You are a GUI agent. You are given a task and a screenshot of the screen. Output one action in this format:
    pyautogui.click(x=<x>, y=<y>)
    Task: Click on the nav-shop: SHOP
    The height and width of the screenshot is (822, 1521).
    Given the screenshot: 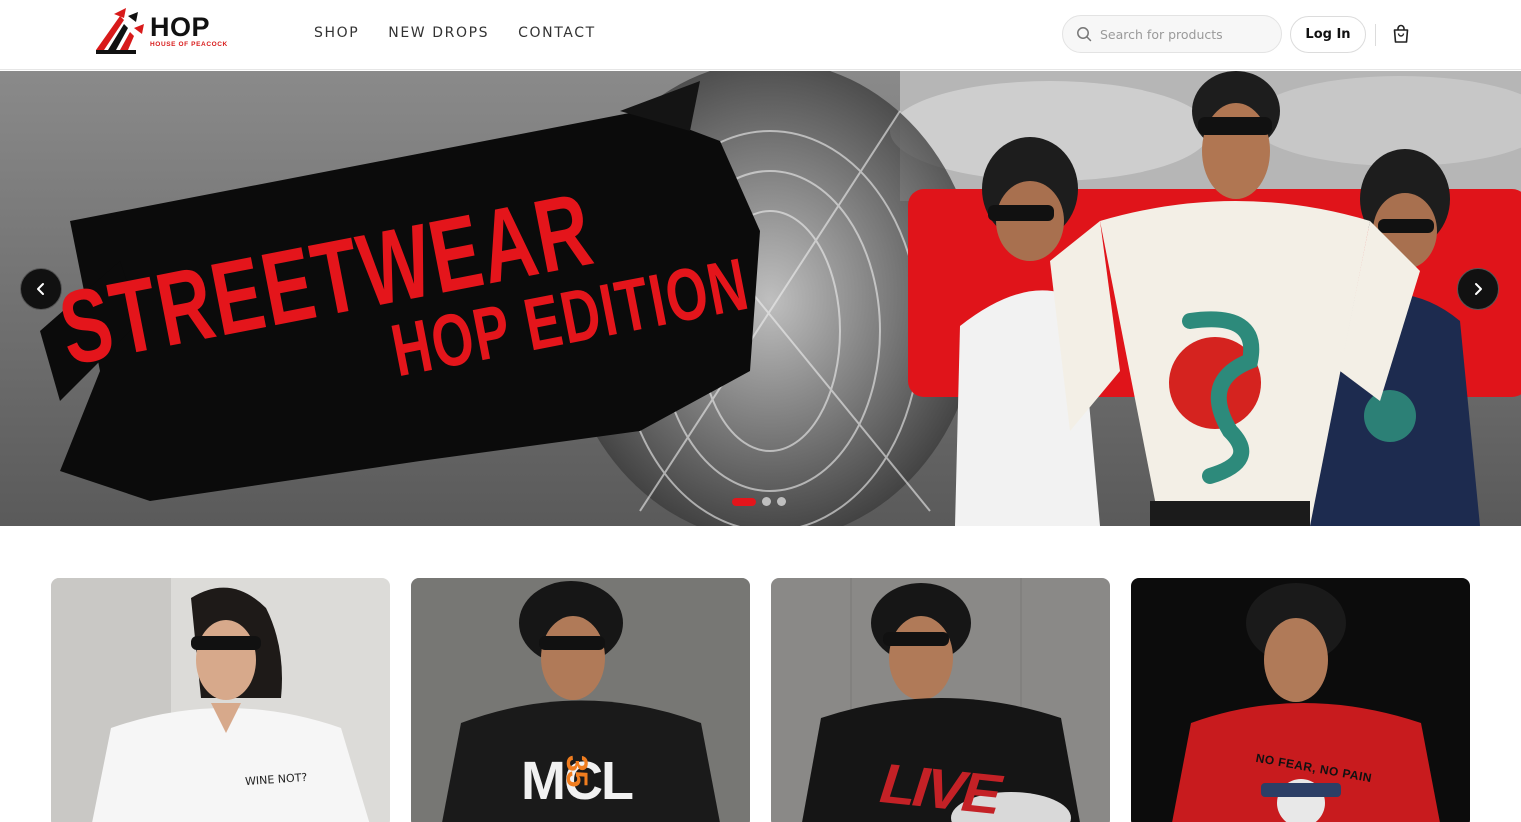 What is the action you would take?
    pyautogui.click(x=336, y=33)
    